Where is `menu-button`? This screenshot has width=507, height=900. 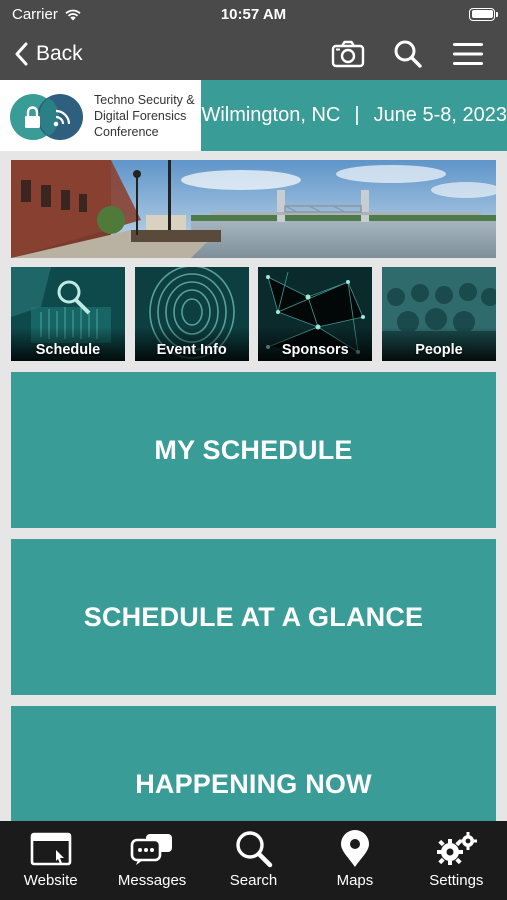 menu-button is located at coordinates (468, 54).